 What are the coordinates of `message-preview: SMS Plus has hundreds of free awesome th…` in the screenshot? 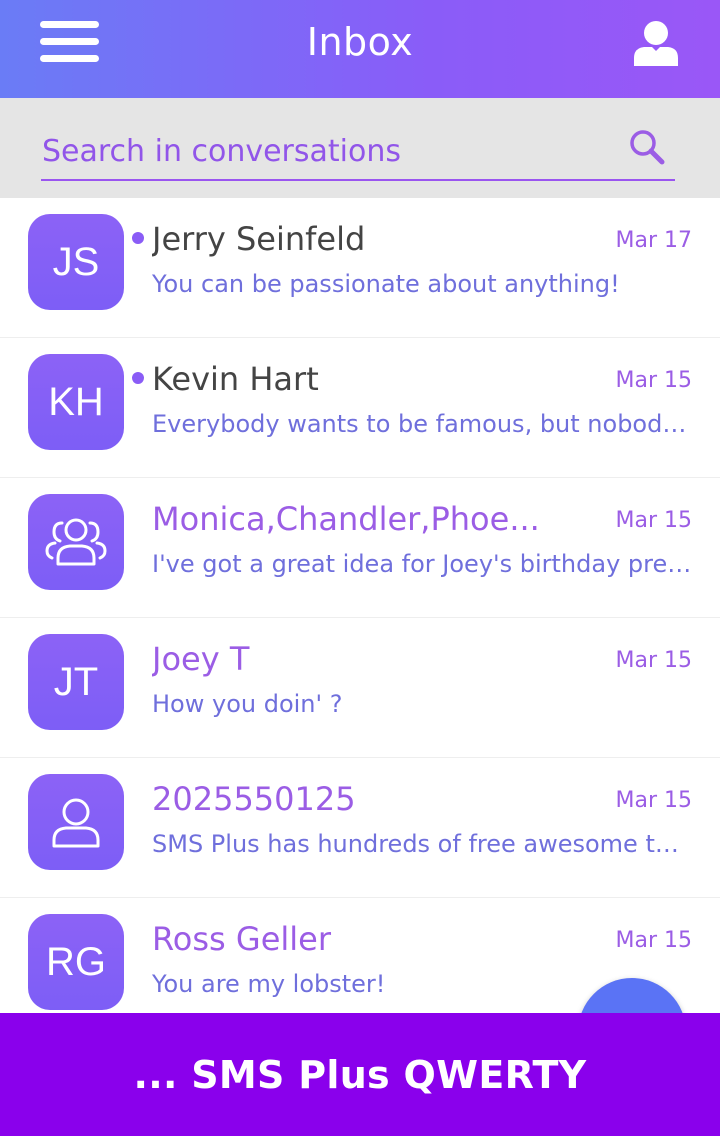 It's located at (422, 844).